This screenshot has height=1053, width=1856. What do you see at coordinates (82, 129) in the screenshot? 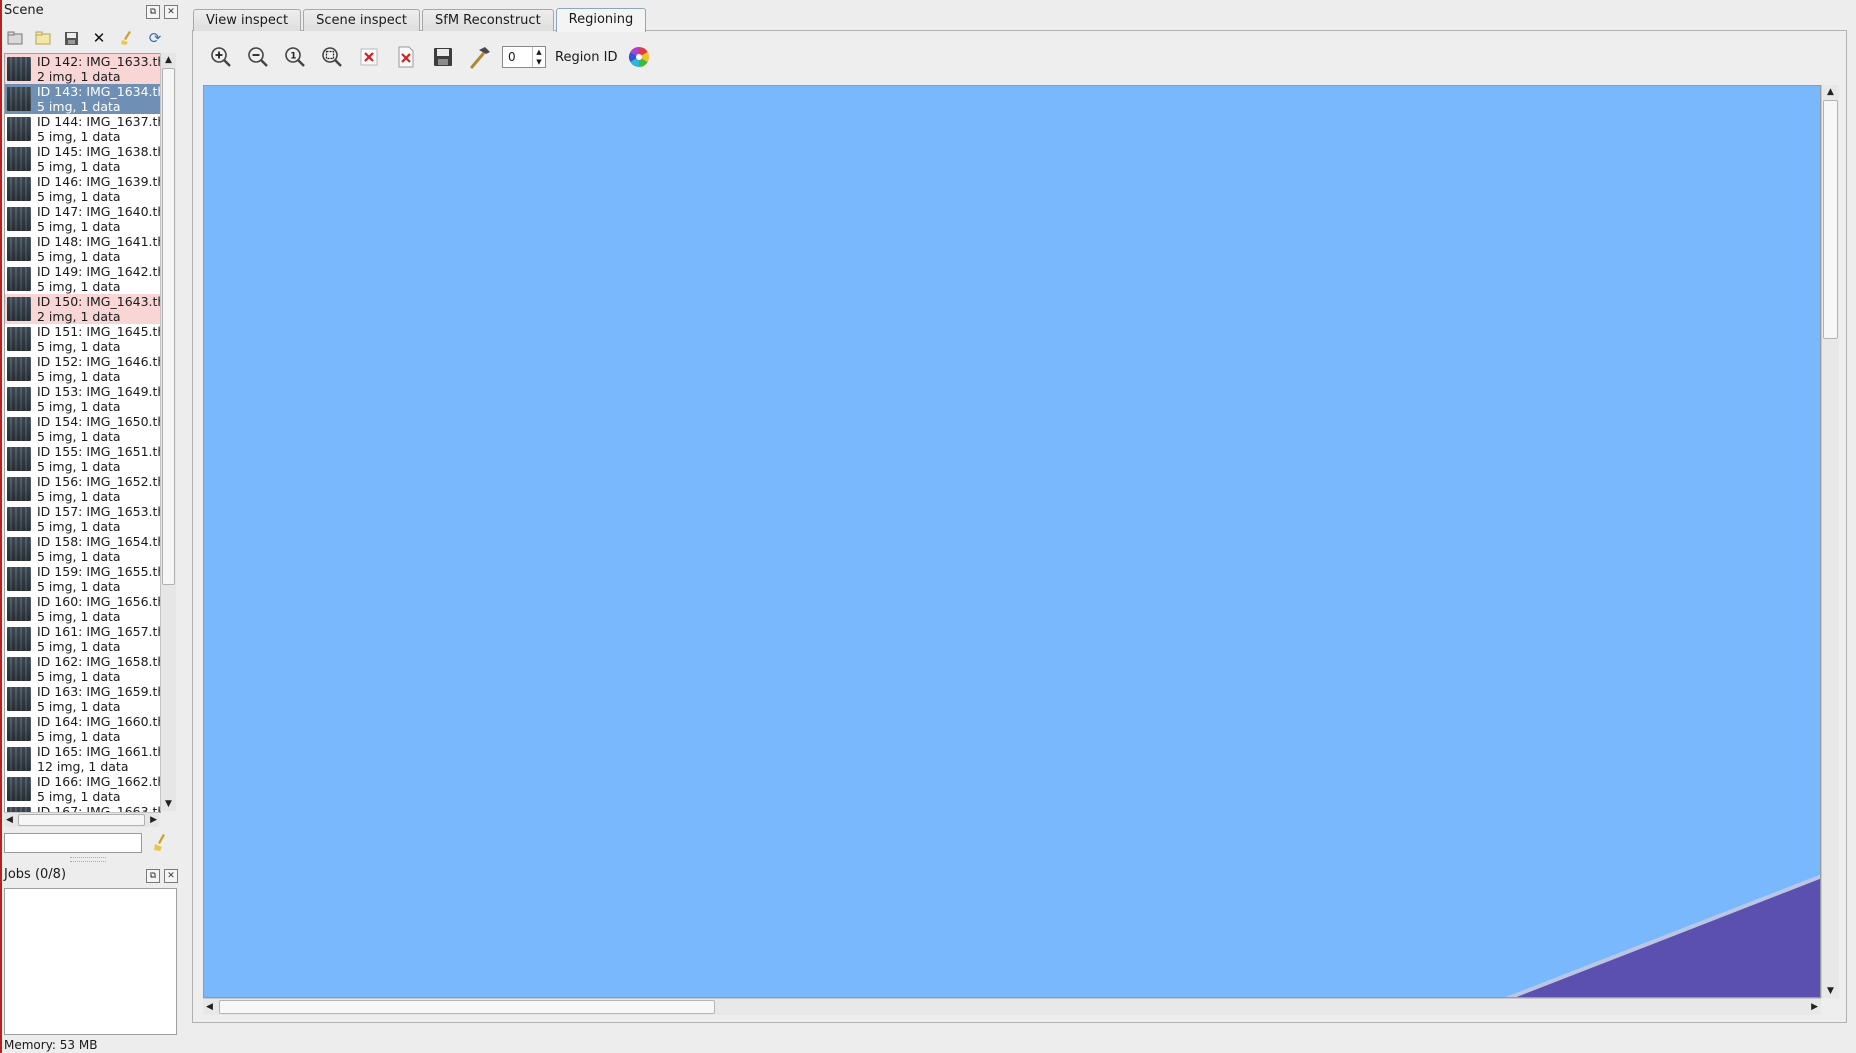
I see `scene-list-item: ID 144: IMG_1637.th 5 img, 1 data` at bounding box center [82, 129].